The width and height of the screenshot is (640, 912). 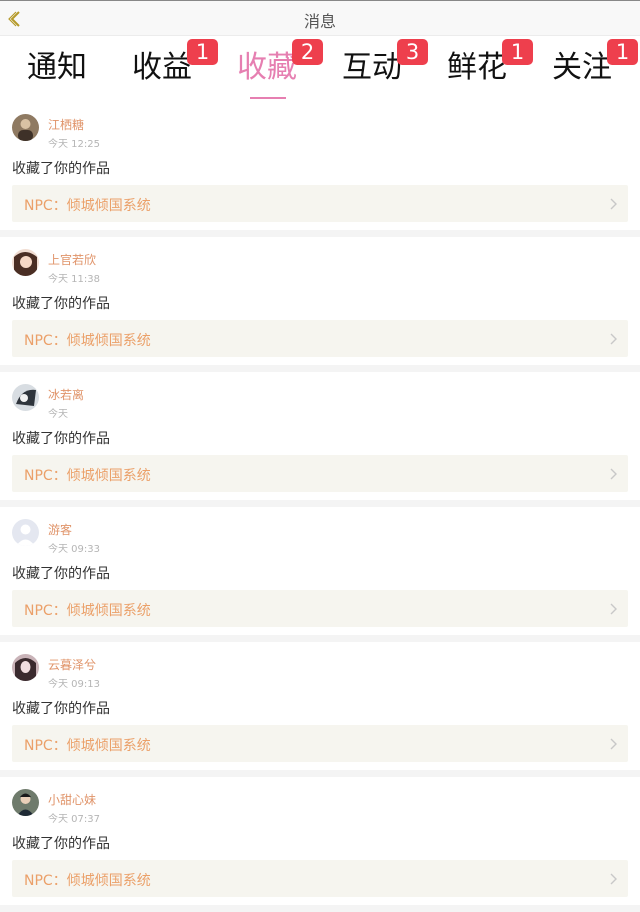 I want to click on timestamp: 今天 11:38, so click(x=74, y=279).